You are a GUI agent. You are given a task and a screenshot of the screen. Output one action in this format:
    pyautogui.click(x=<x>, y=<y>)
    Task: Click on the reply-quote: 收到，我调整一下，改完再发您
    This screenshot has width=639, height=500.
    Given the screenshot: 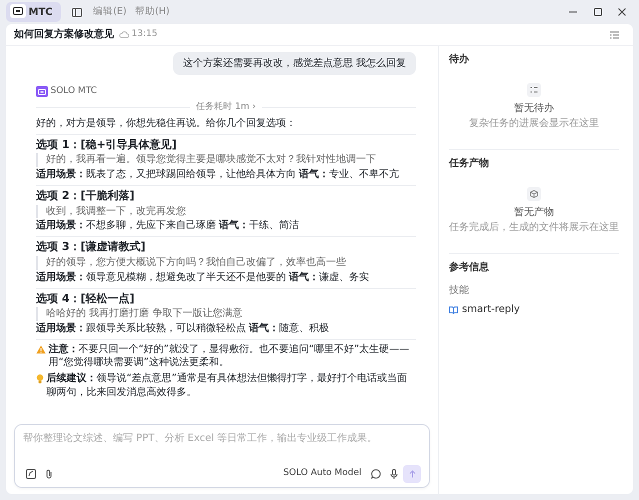 What is the action you would take?
    pyautogui.click(x=226, y=211)
    